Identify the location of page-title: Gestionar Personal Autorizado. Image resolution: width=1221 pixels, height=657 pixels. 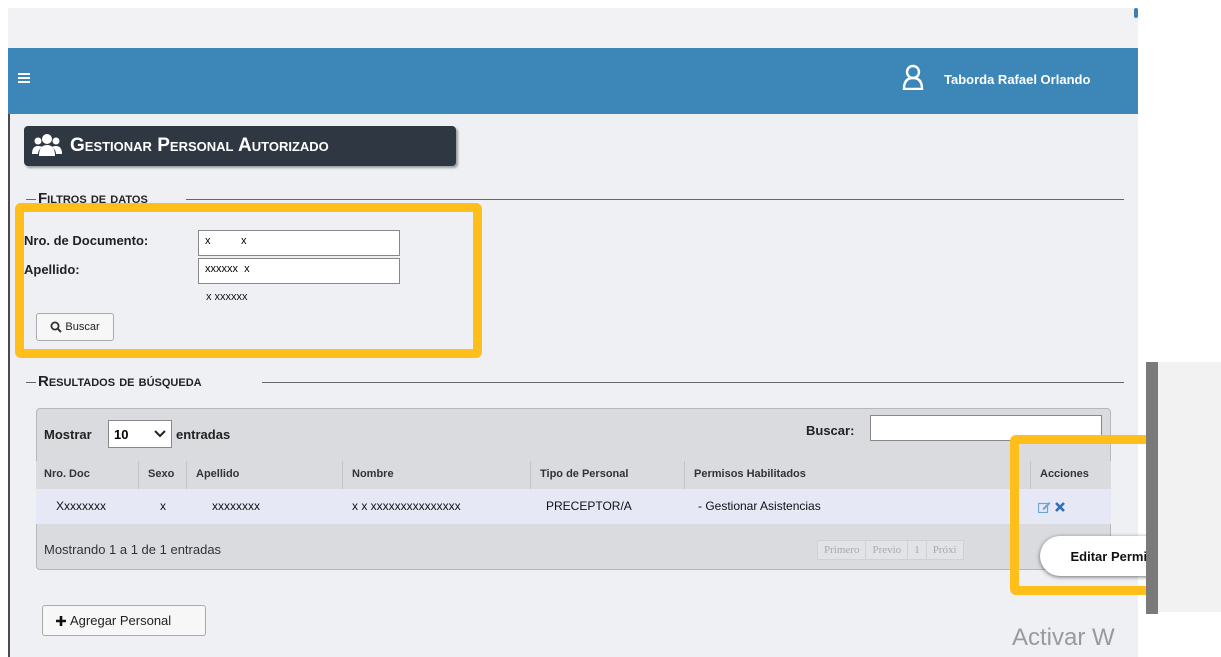
(199, 145).